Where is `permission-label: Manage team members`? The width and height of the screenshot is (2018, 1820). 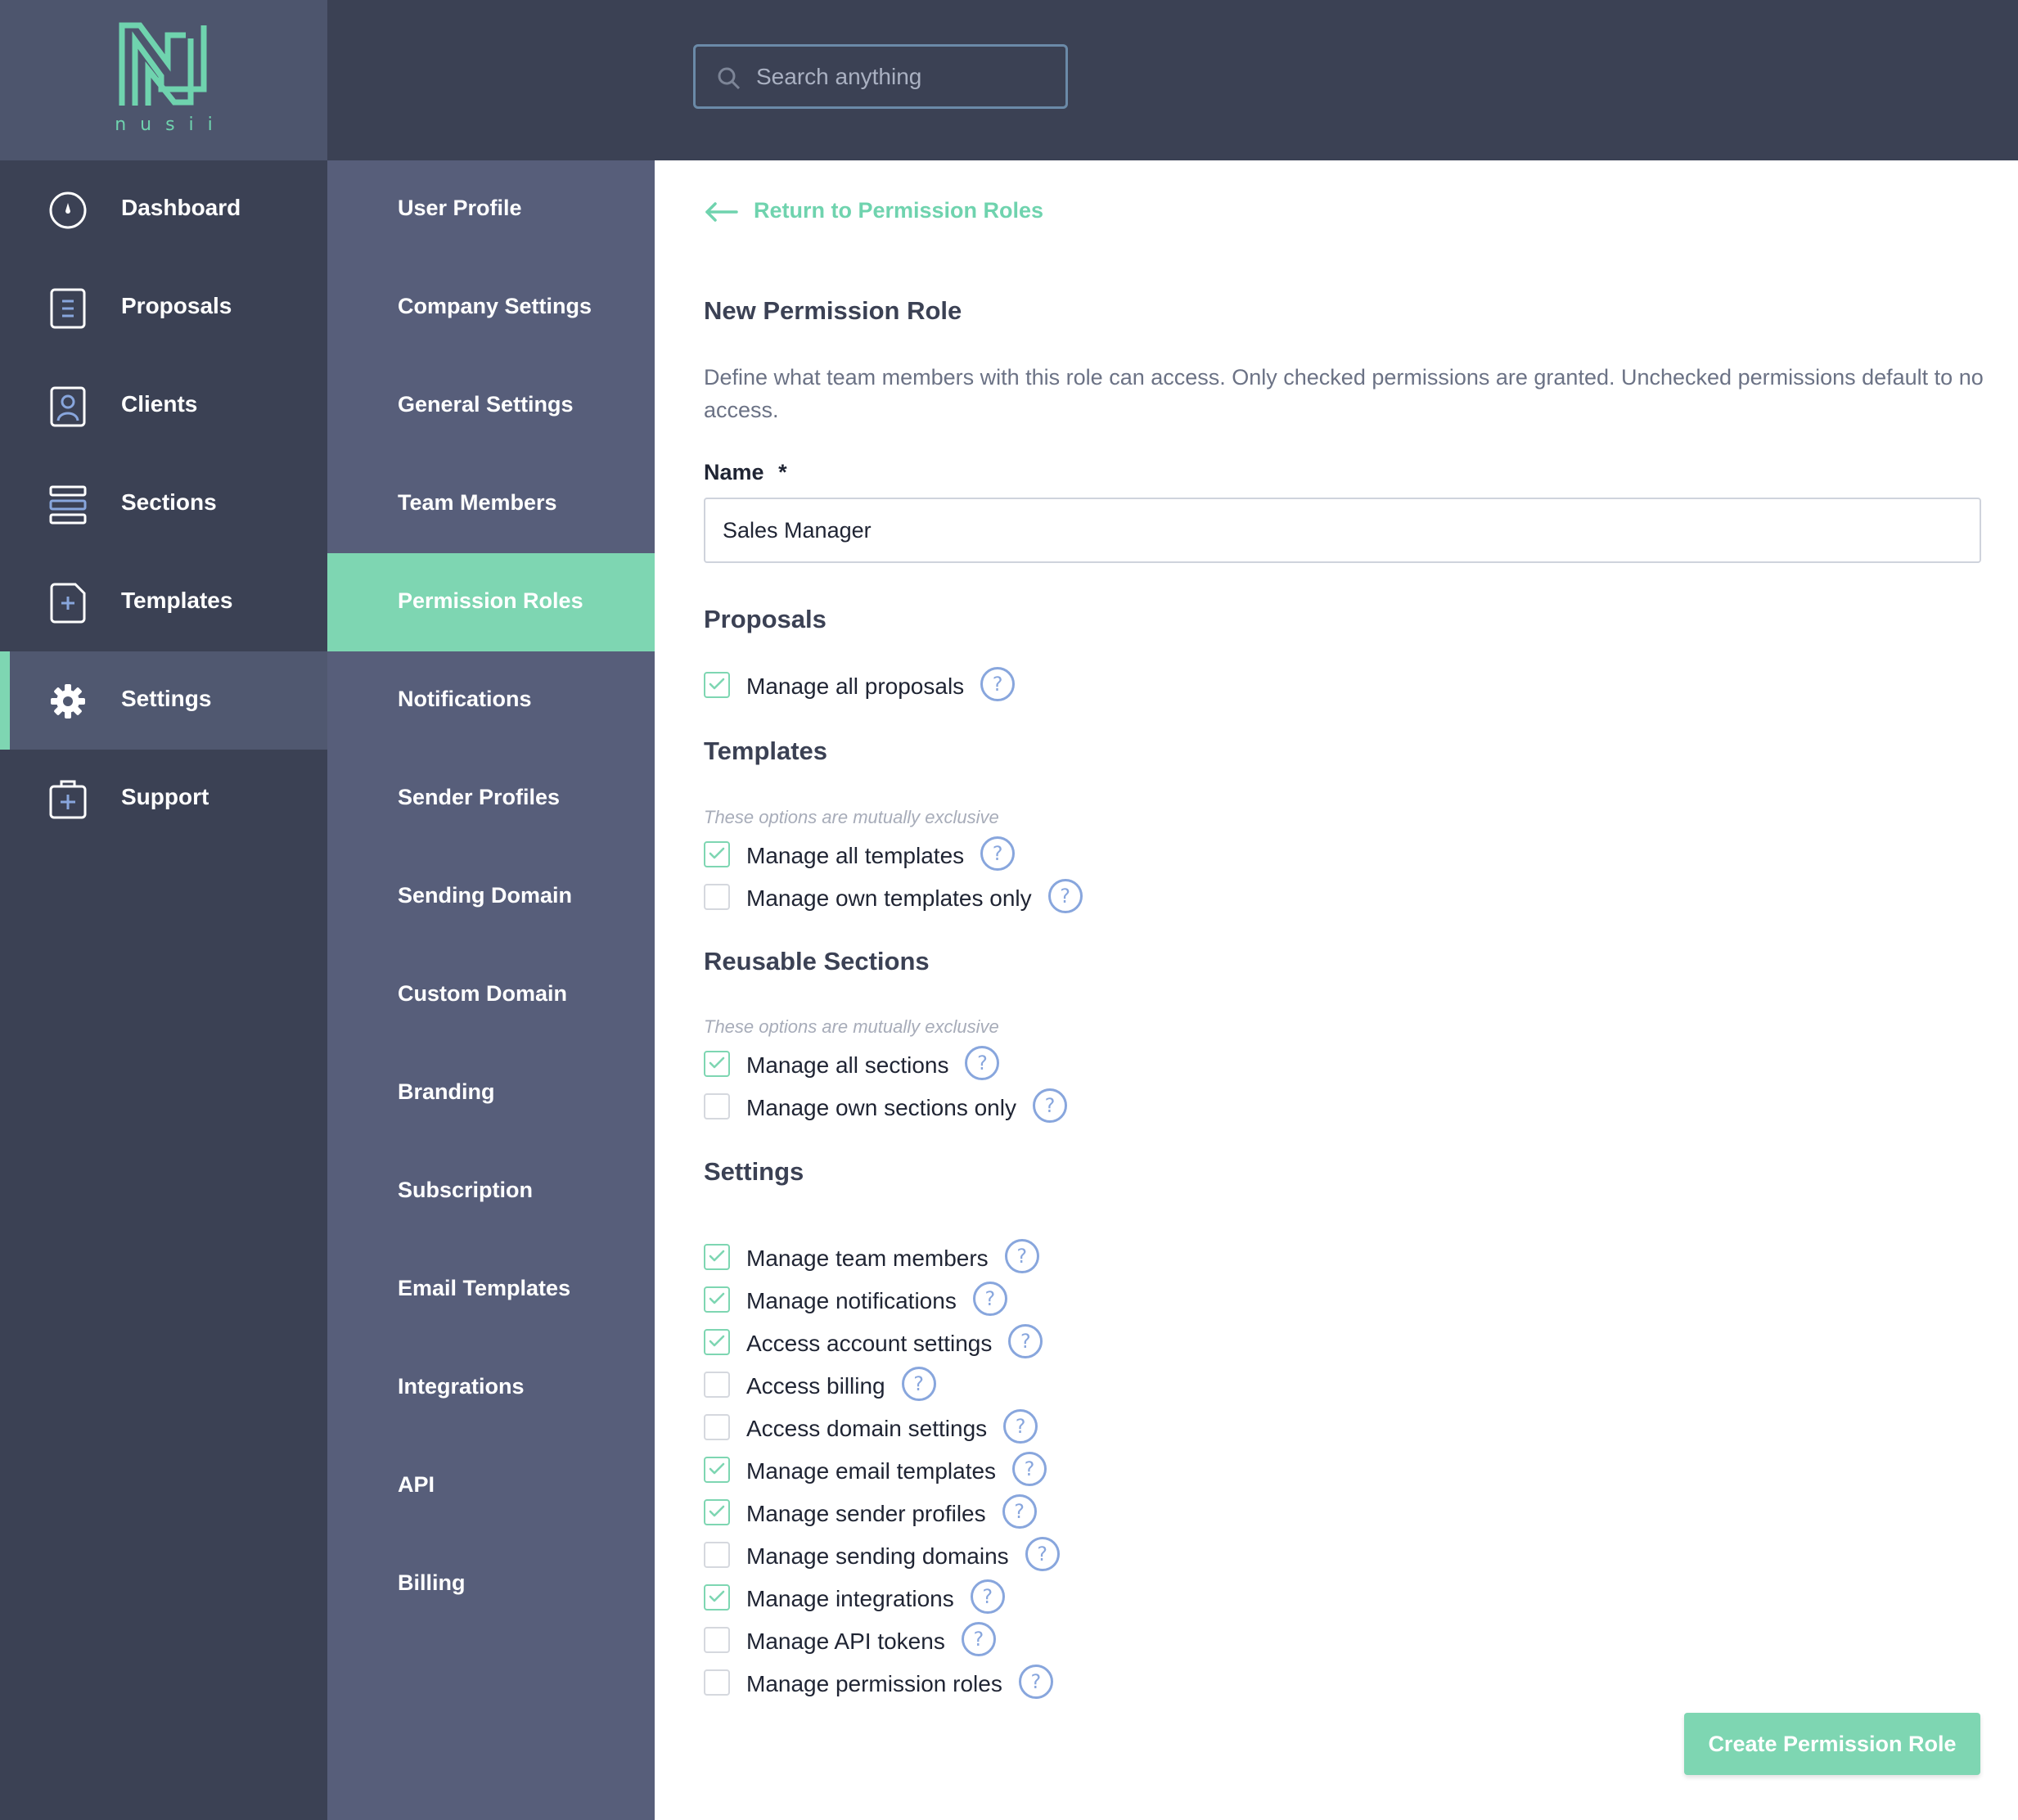
permission-label: Manage team members is located at coordinates (868, 1259).